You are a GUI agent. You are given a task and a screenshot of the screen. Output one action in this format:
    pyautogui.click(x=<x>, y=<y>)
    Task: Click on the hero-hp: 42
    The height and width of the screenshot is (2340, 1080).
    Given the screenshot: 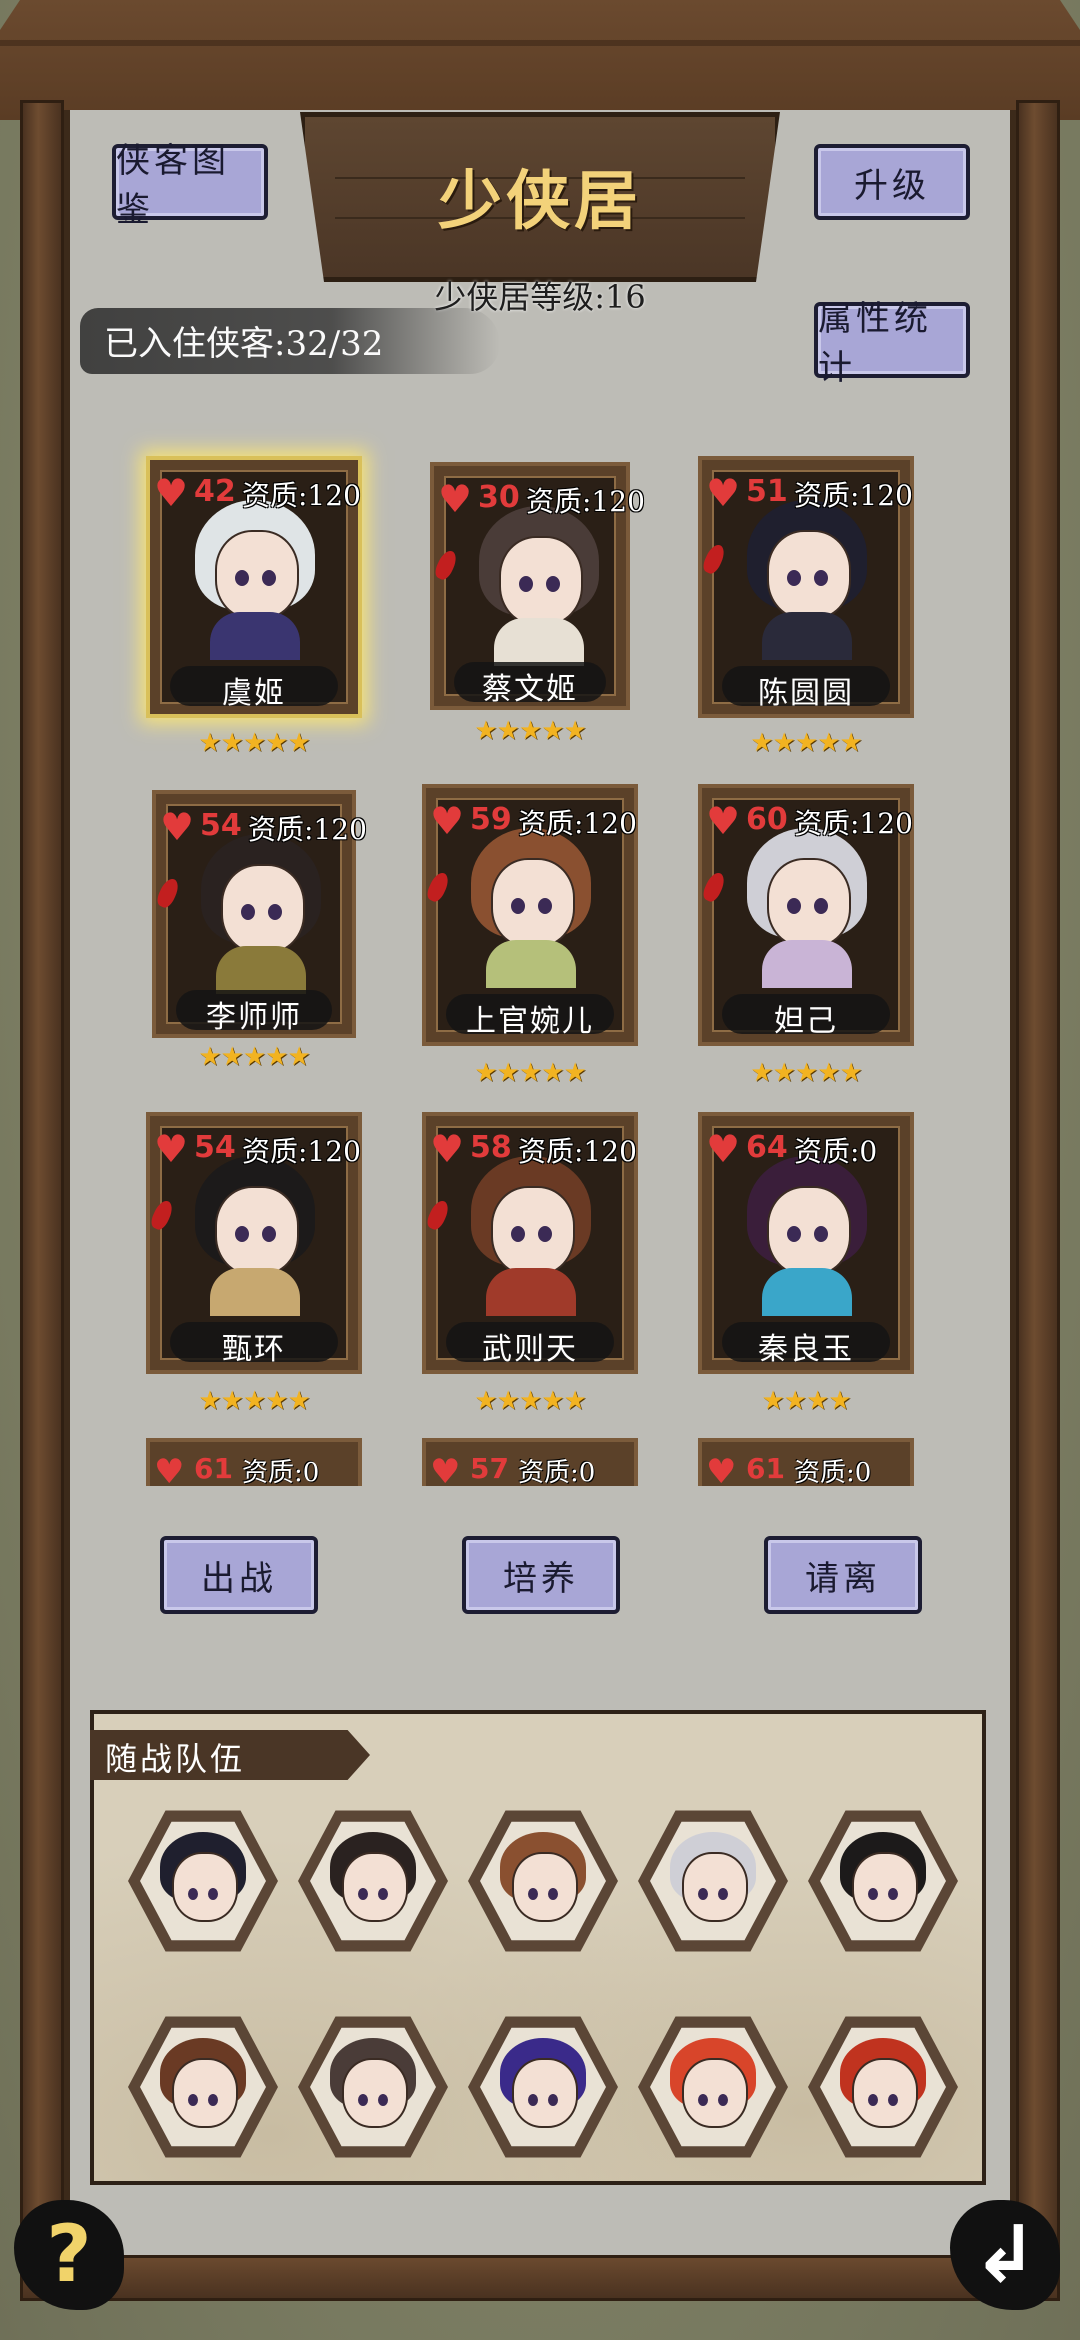 What is the action you would take?
    pyautogui.click(x=215, y=491)
    